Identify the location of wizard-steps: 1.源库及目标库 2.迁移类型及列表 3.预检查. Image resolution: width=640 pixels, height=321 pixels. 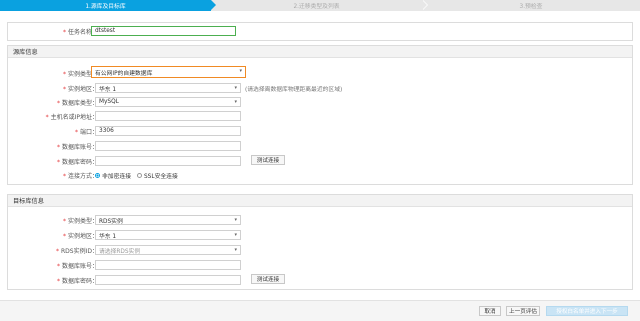
(320, 5).